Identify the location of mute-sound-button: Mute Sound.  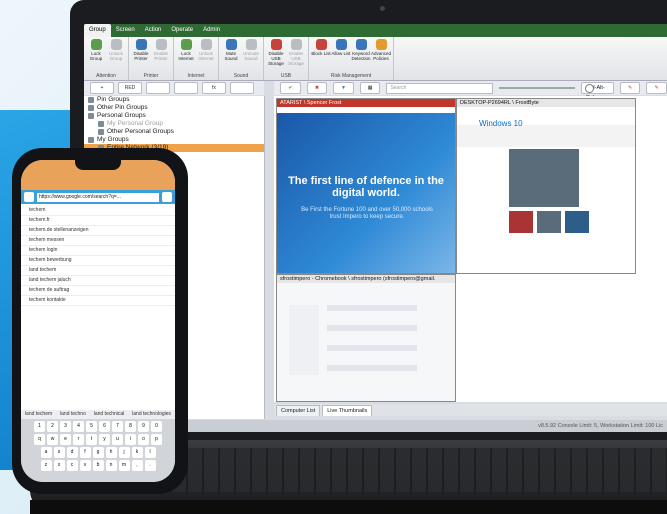
(231, 49).